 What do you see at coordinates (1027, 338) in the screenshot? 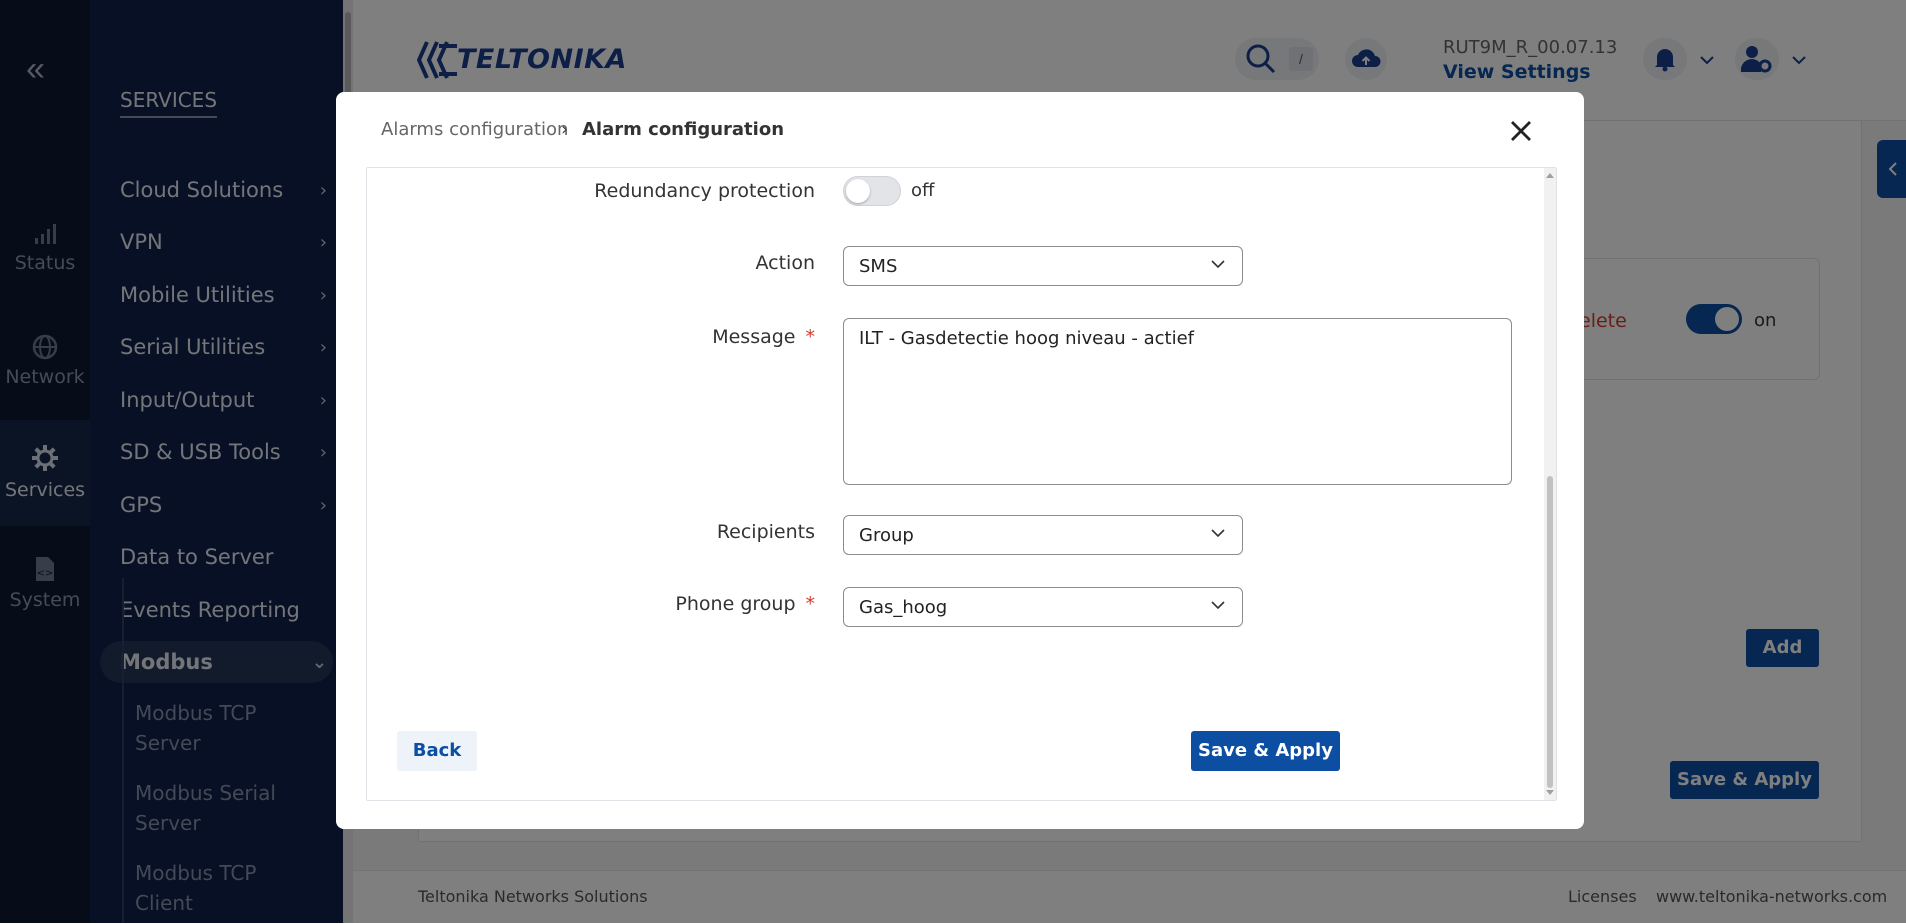
I see `message-text: ILT - Gasdetectie hoog niveau - actief` at bounding box center [1027, 338].